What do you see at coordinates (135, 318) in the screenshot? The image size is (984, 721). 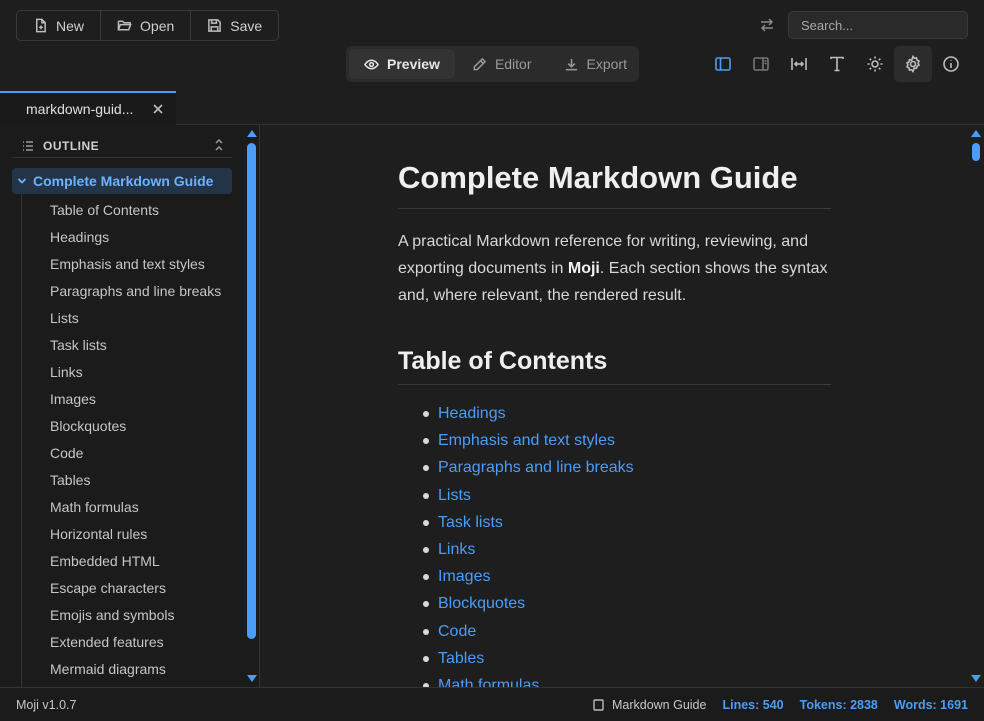 I see `outline-item: Lists` at bounding box center [135, 318].